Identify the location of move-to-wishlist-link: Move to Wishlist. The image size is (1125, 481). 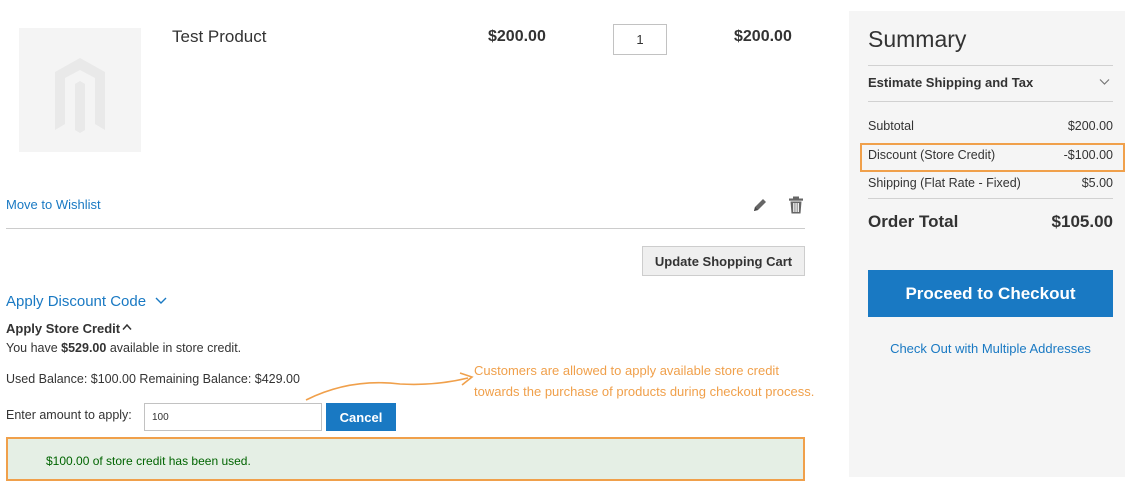
(53, 204).